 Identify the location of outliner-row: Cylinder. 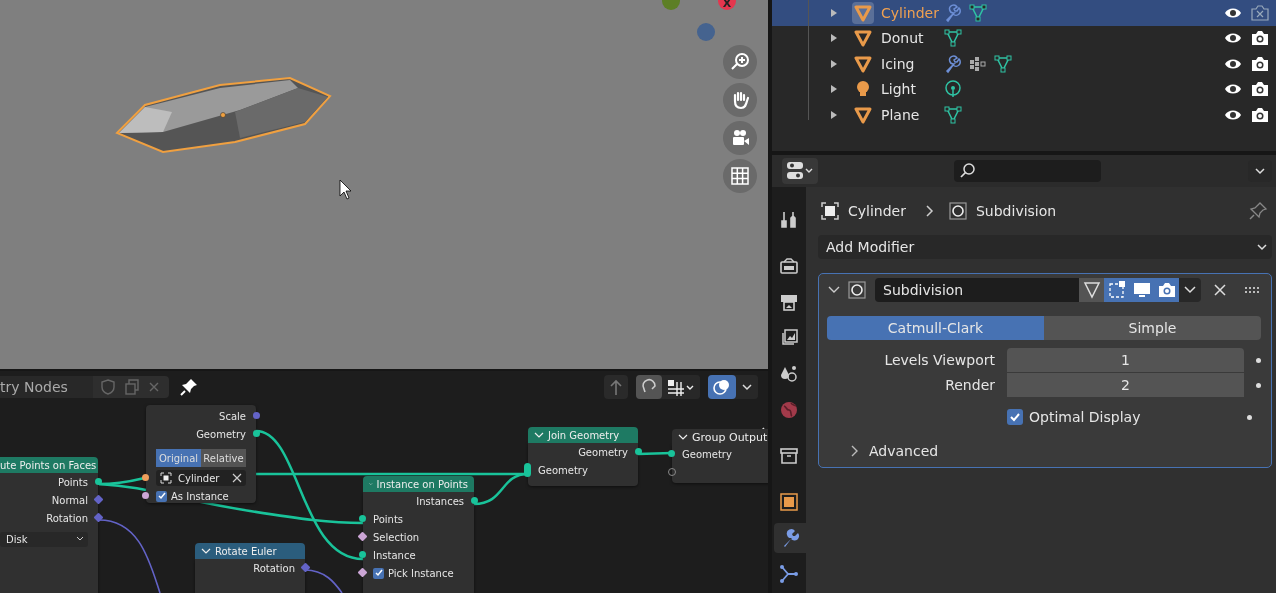
(1024, 13).